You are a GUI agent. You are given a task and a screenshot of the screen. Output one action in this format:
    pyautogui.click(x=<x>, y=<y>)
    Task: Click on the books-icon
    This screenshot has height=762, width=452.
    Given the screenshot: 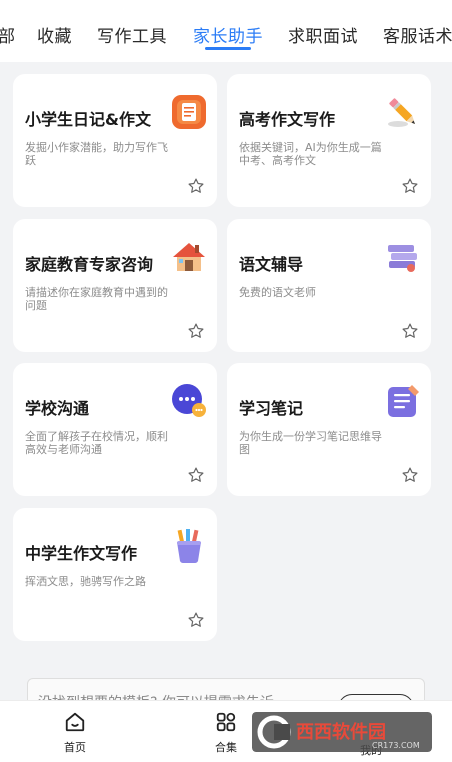 What is the action you would take?
    pyautogui.click(x=402, y=258)
    